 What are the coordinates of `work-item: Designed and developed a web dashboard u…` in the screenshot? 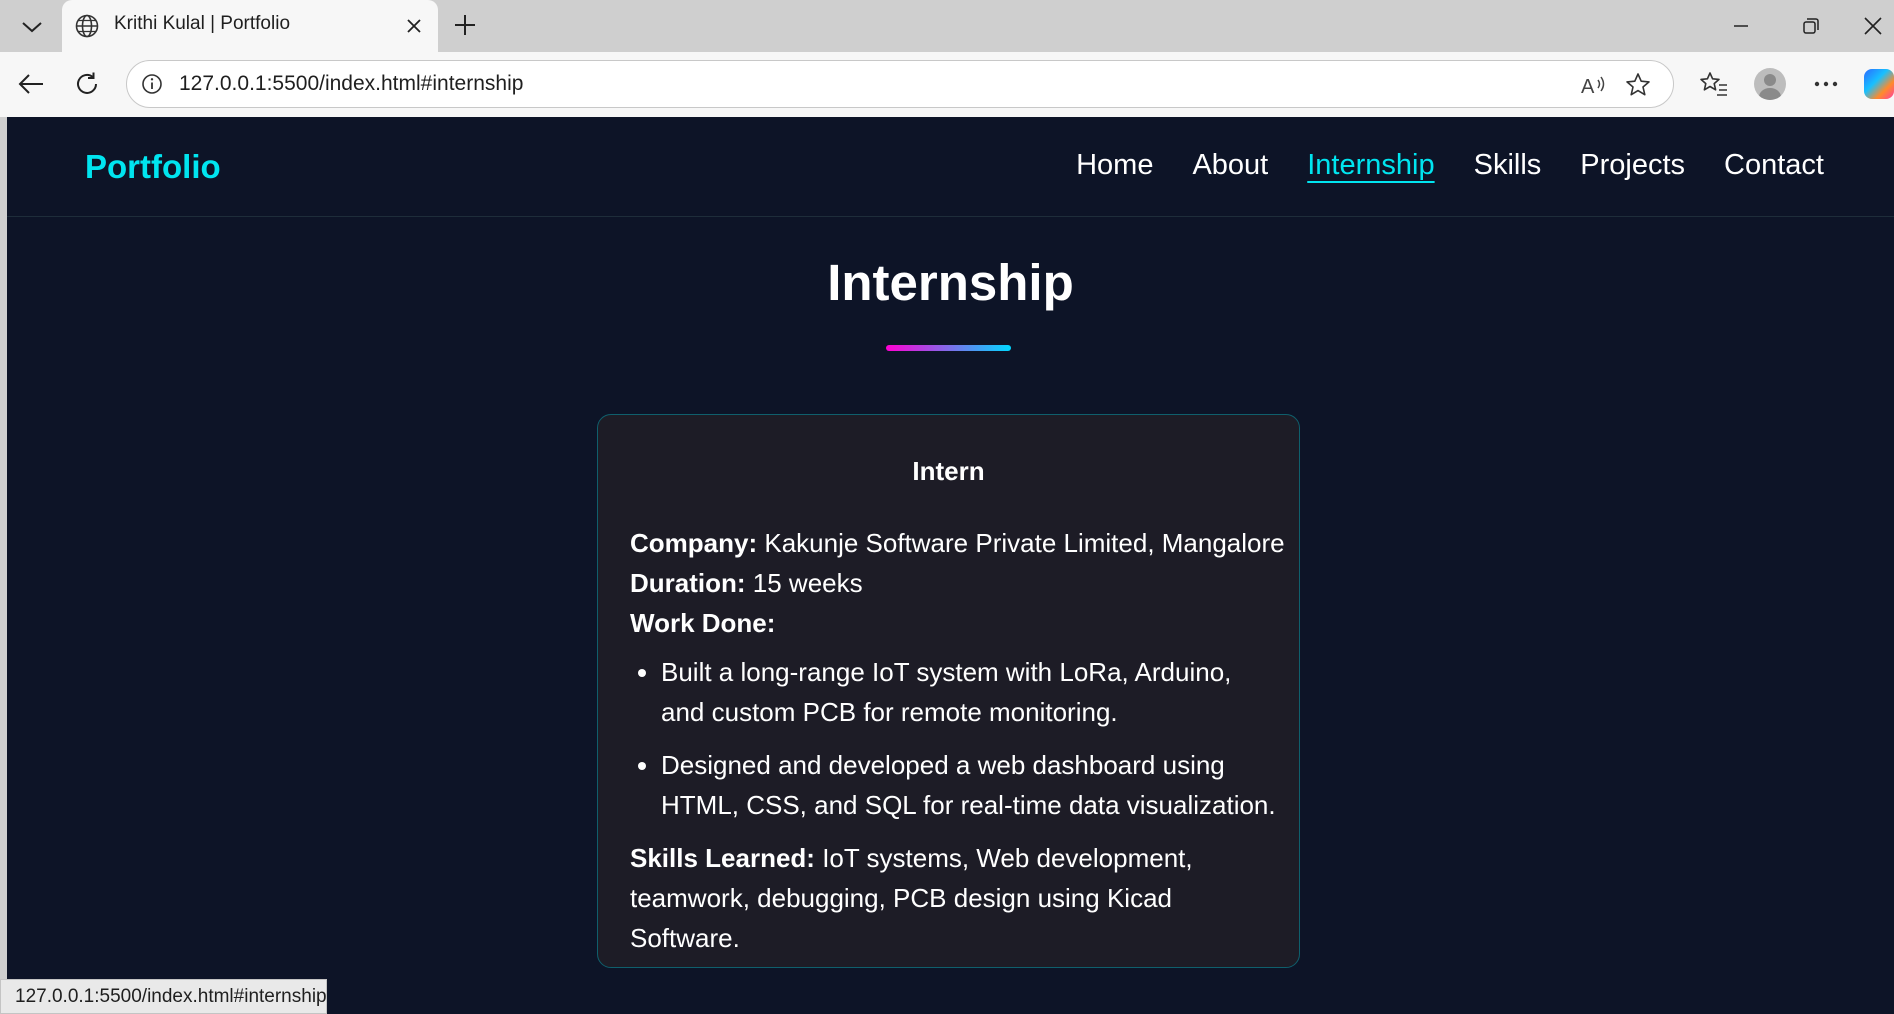 It's located at (970, 785).